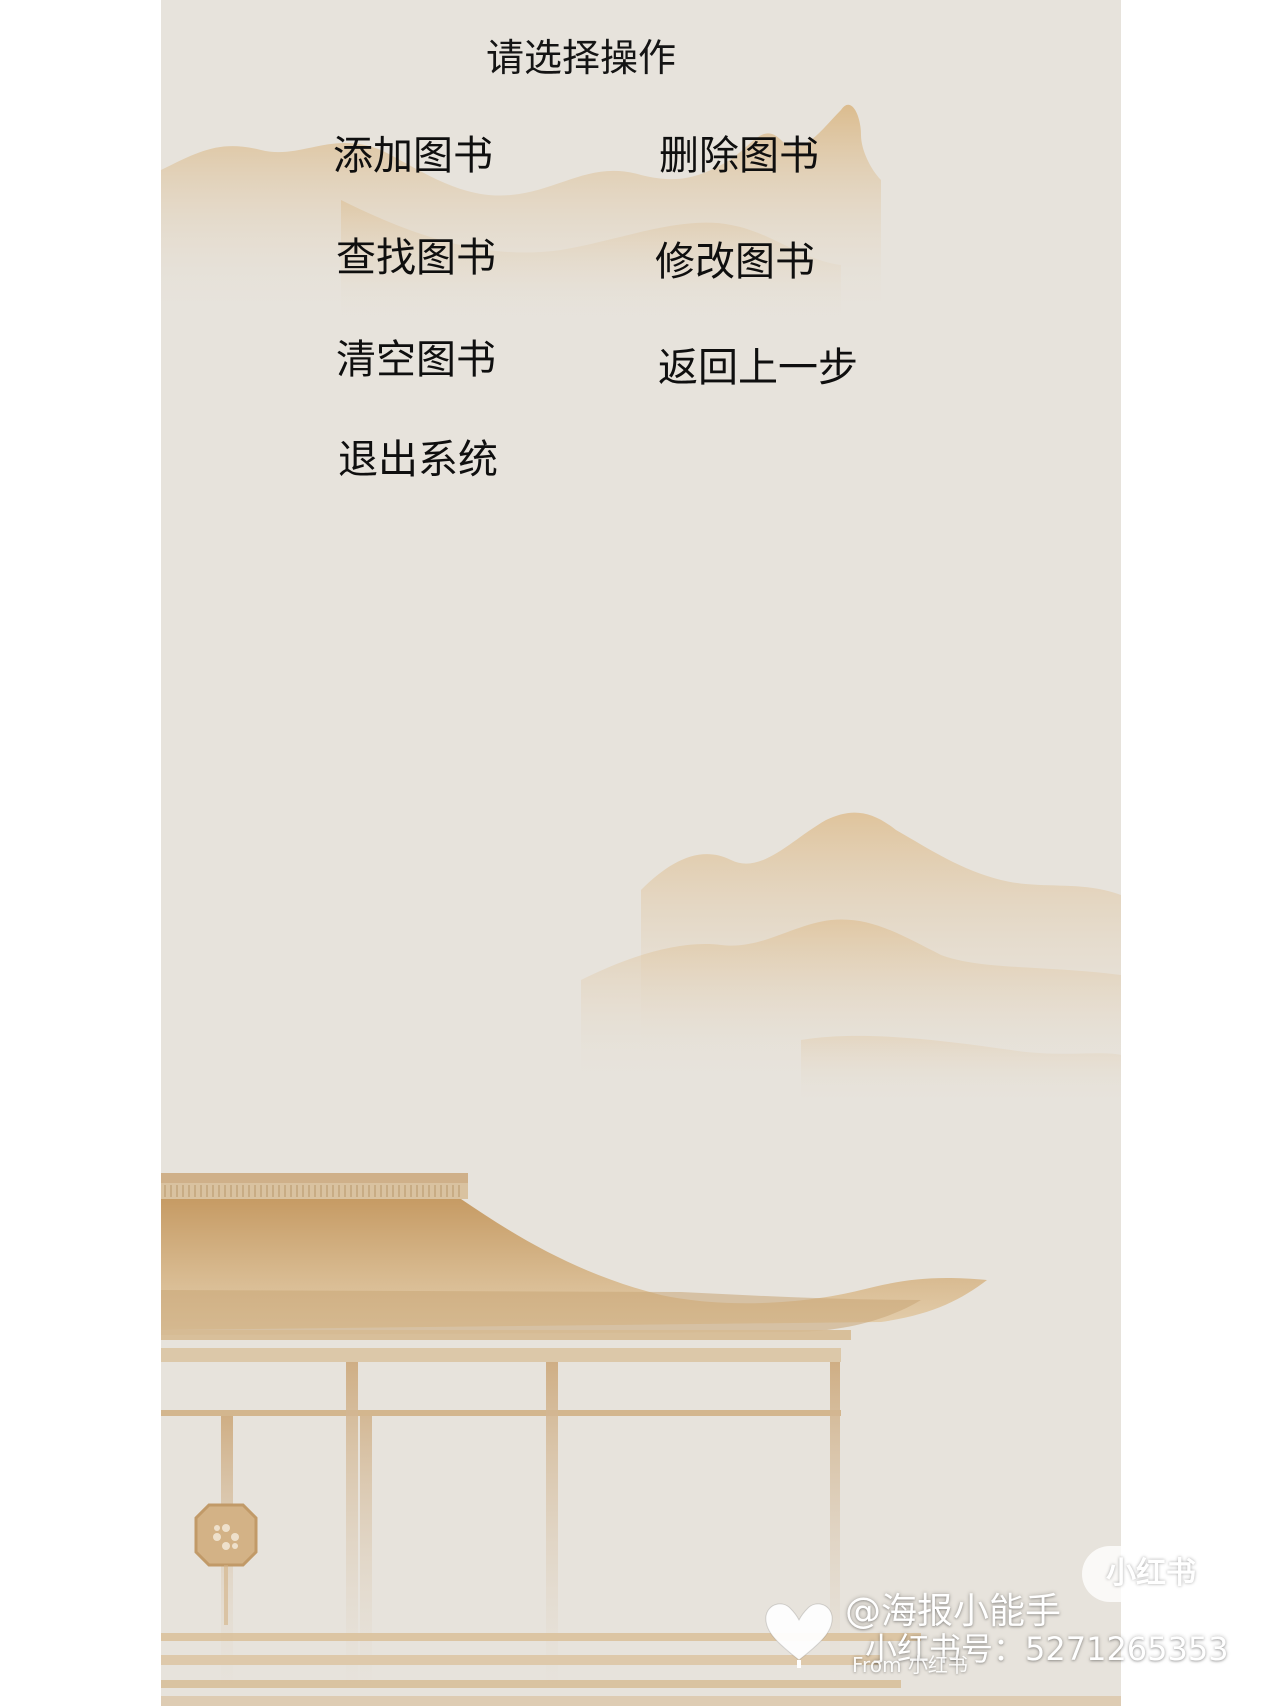 The image size is (1280, 1706). I want to click on back-button: 返回上一步, so click(758, 368).